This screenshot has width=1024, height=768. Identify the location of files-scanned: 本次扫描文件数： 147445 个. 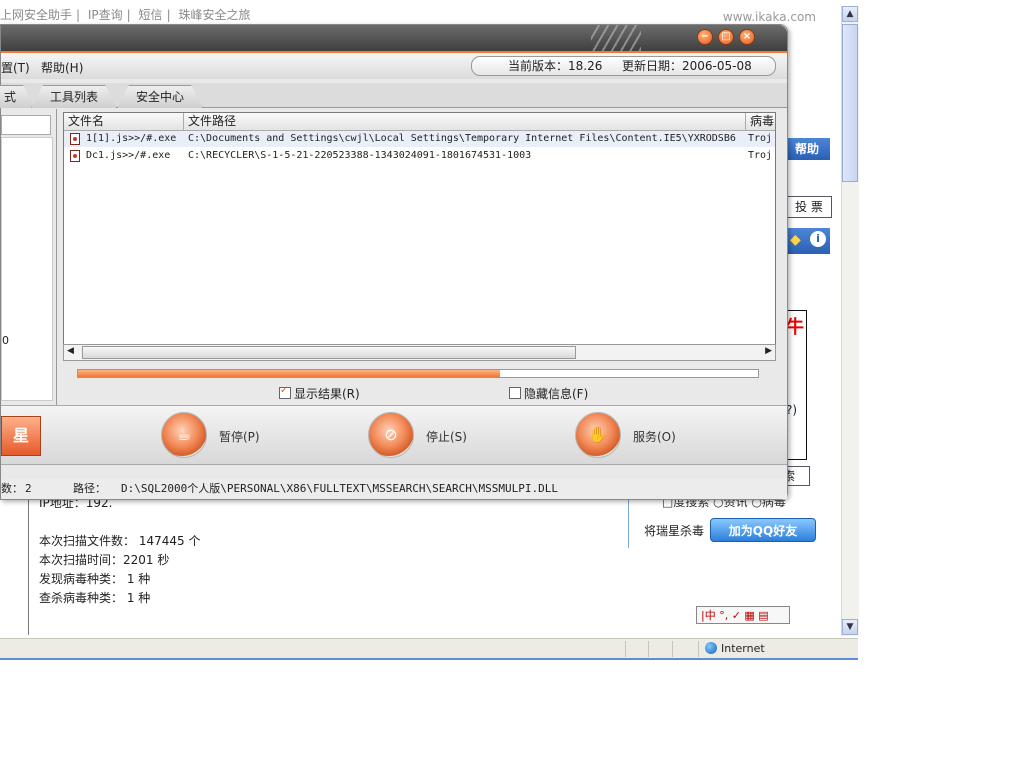
(120, 541).